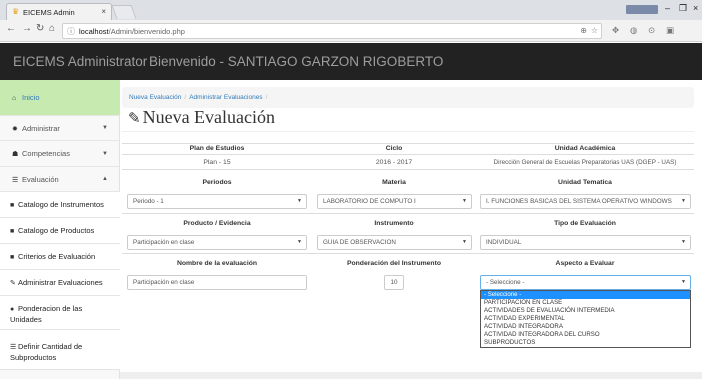 This screenshot has height=379, width=702. I want to click on sidebar-item-definir-subproductos: ☰ Definir Cantidad de Subproductos, so click(60, 350).